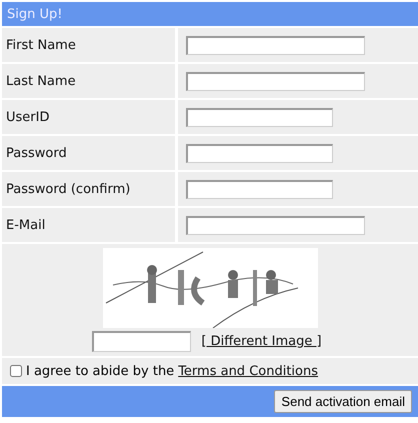  What do you see at coordinates (88, 189) in the screenshot?
I see `field-label: Password (confirm)` at bounding box center [88, 189].